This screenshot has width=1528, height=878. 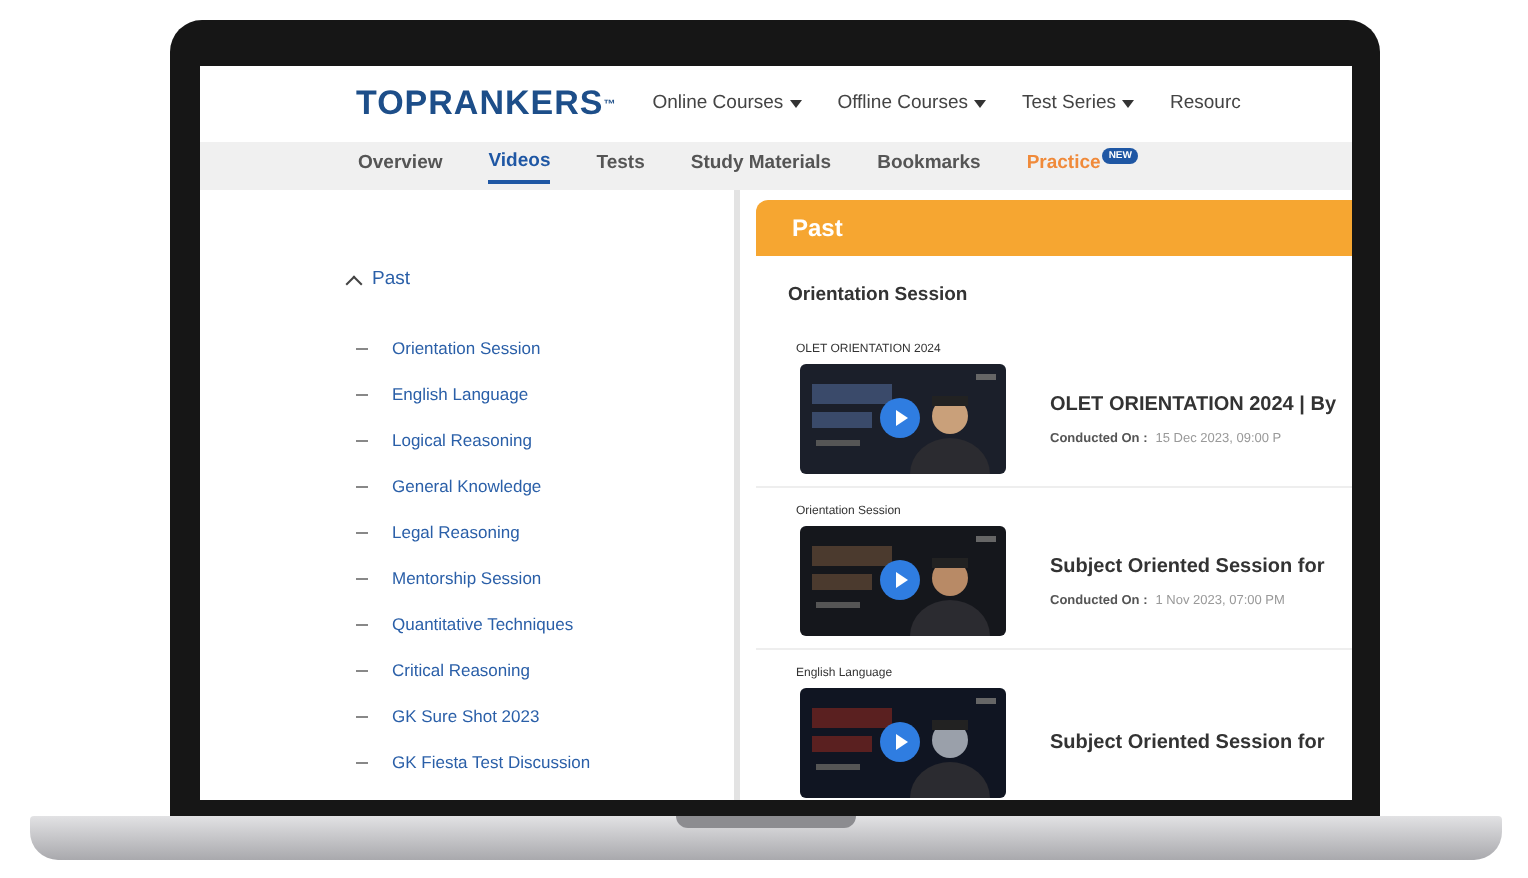 I want to click on sidebar-item: Orientation Session, so click(x=466, y=349).